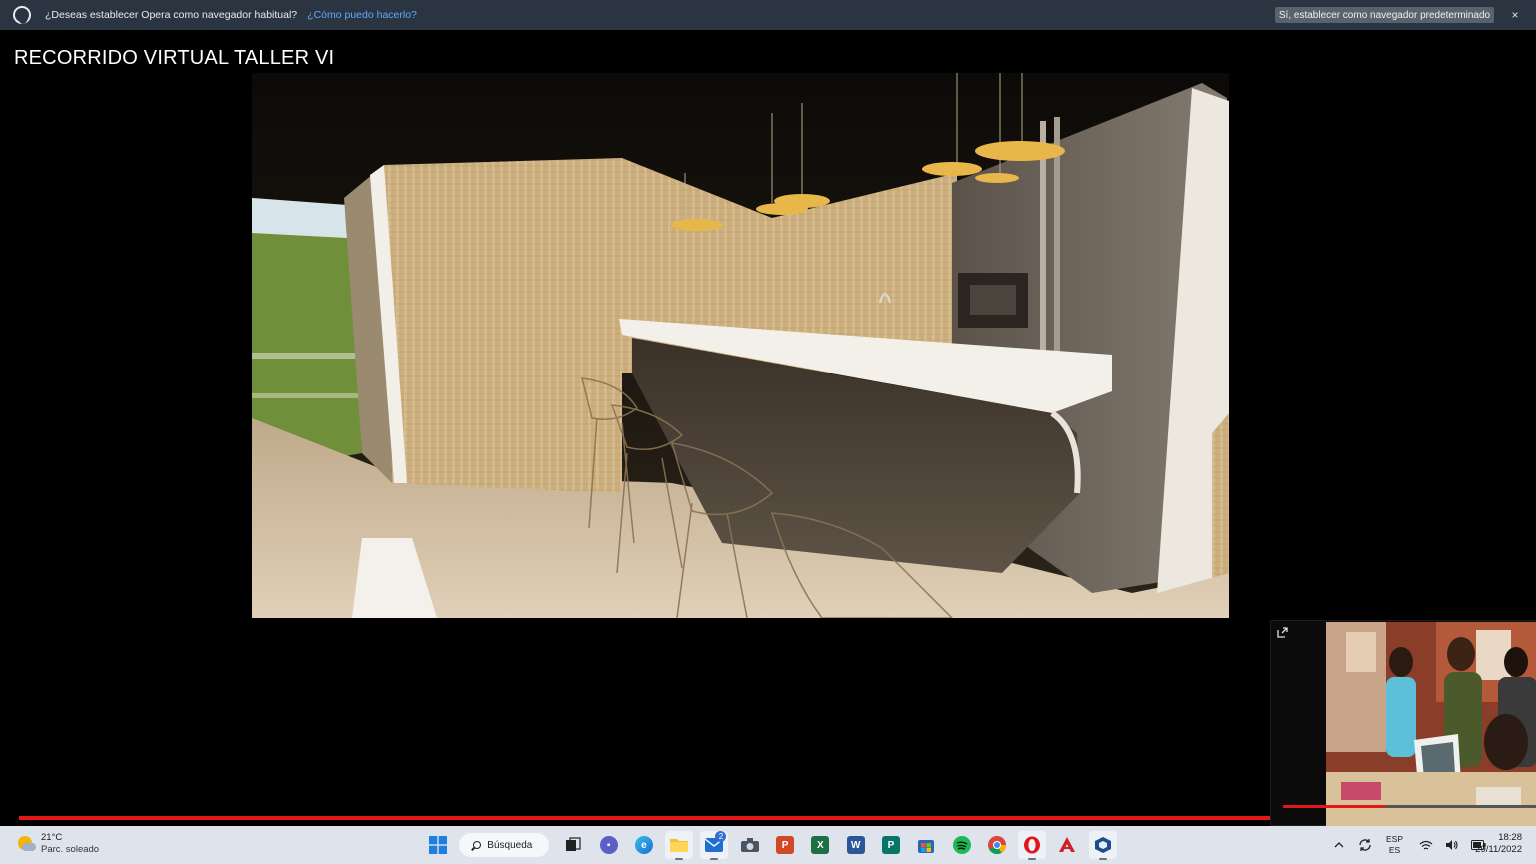  I want to click on video-progress-bar, so click(644, 818).